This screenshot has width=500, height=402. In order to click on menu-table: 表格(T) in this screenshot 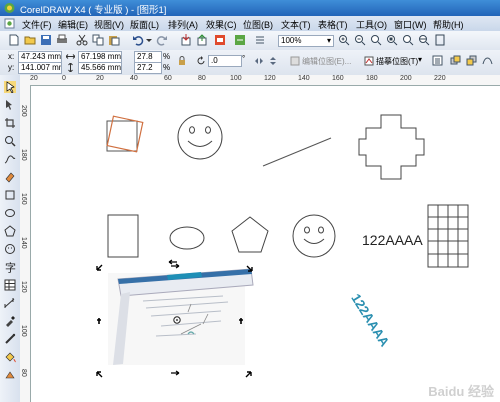, I will do `click(333, 24)`.